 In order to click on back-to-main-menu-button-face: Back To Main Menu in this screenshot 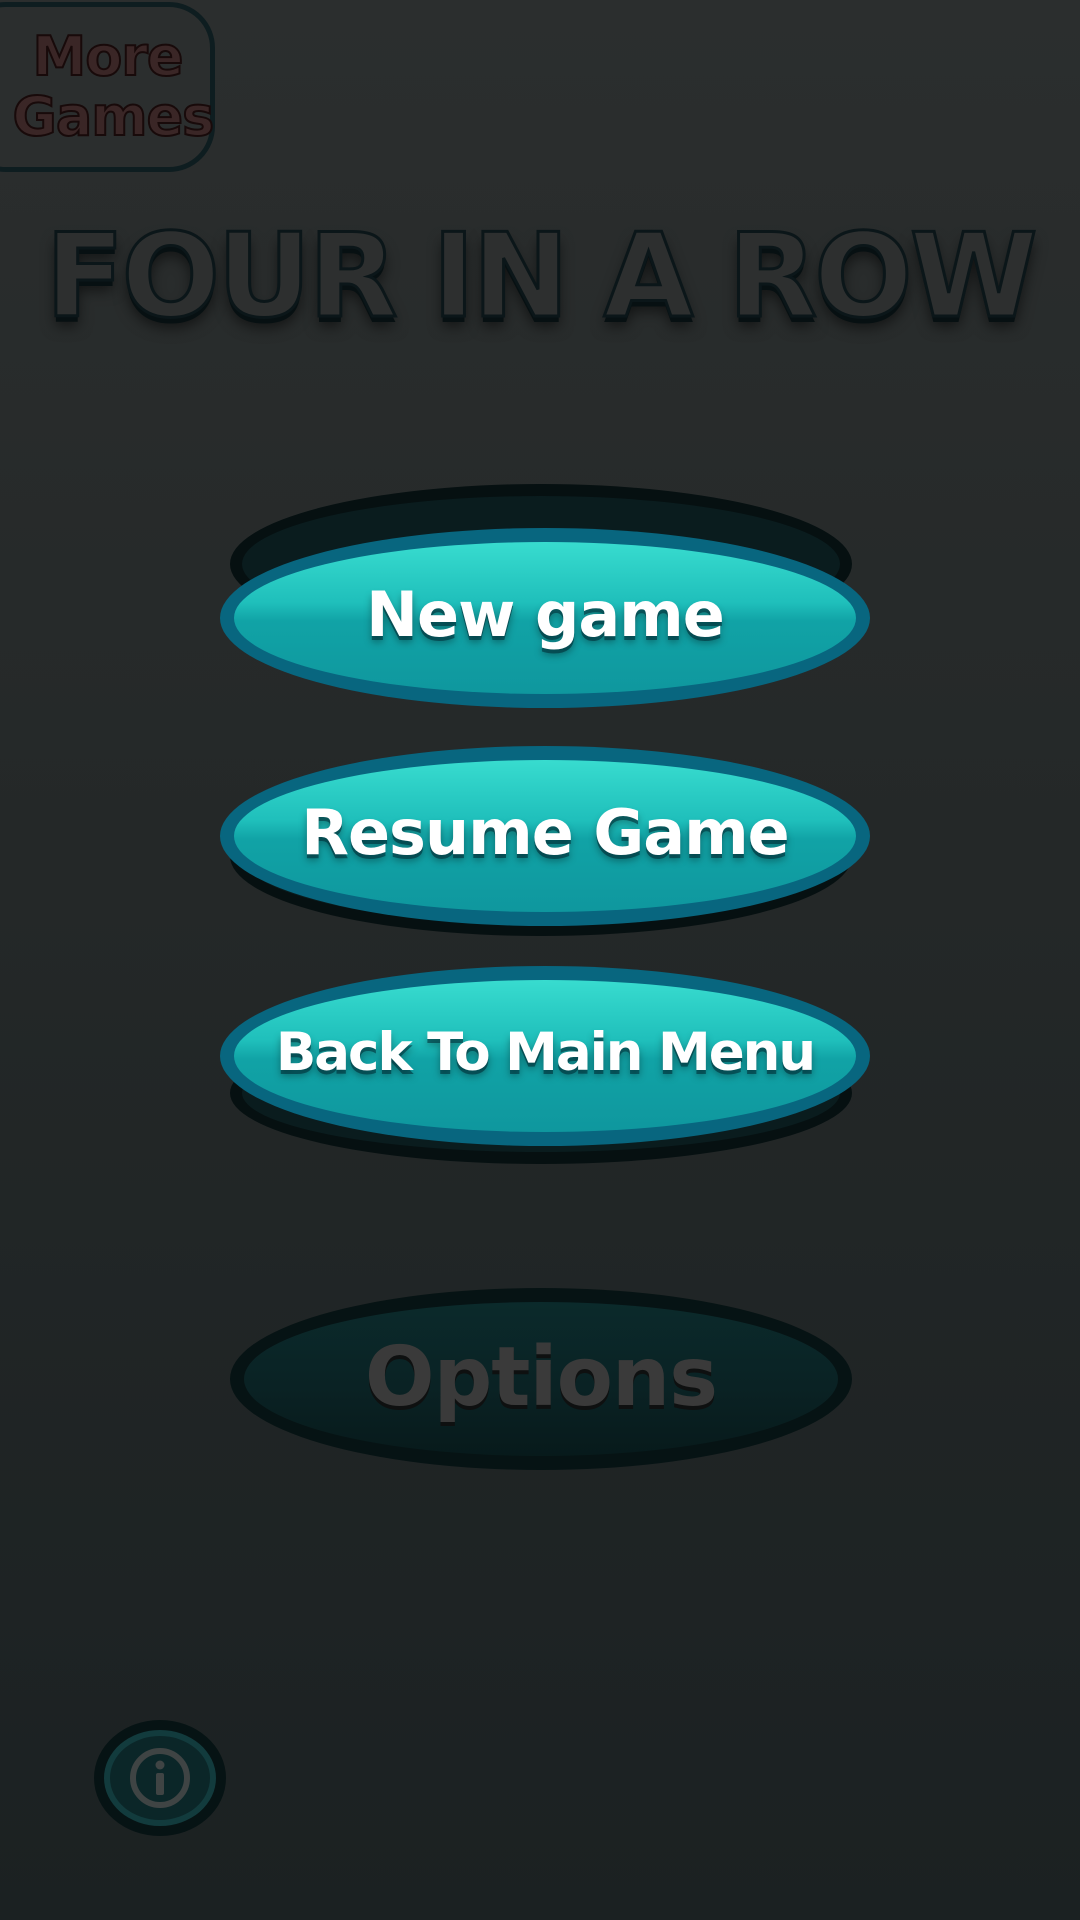, I will do `click(545, 1056)`.